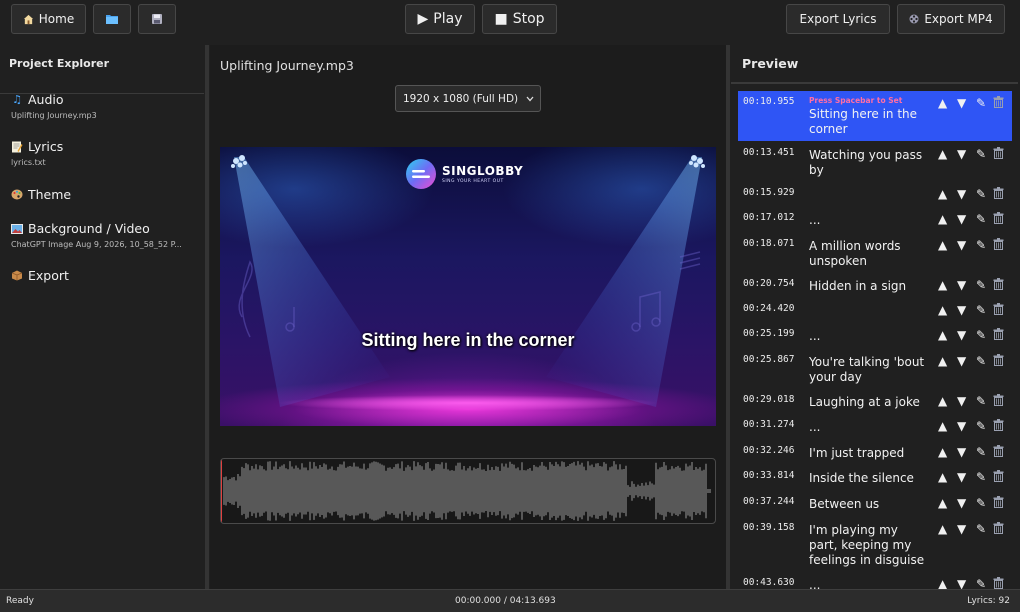  Describe the element at coordinates (768, 582) in the screenshot. I see `lyric-timestamp: 00:43.630` at that location.